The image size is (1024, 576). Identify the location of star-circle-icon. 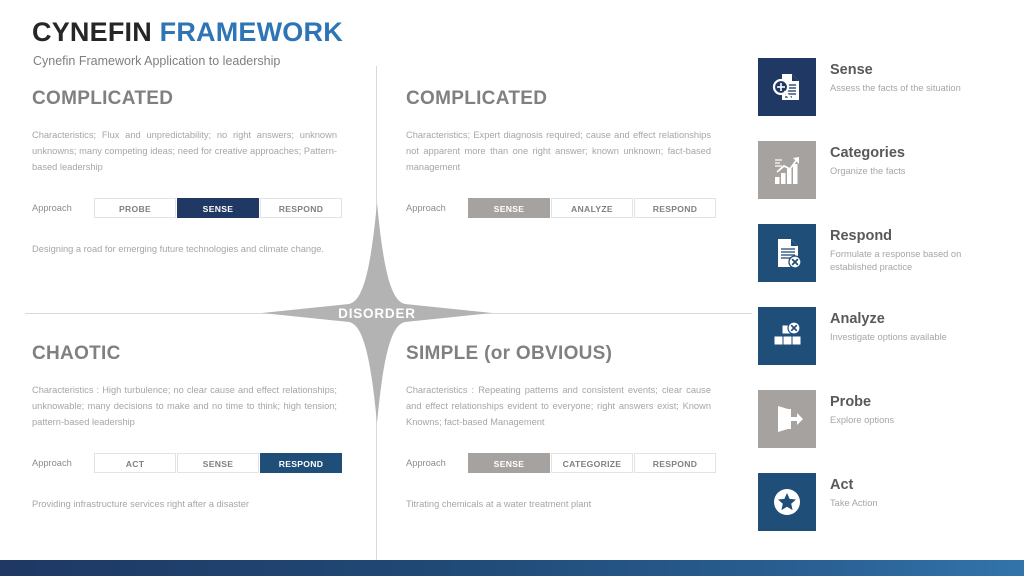
(787, 502).